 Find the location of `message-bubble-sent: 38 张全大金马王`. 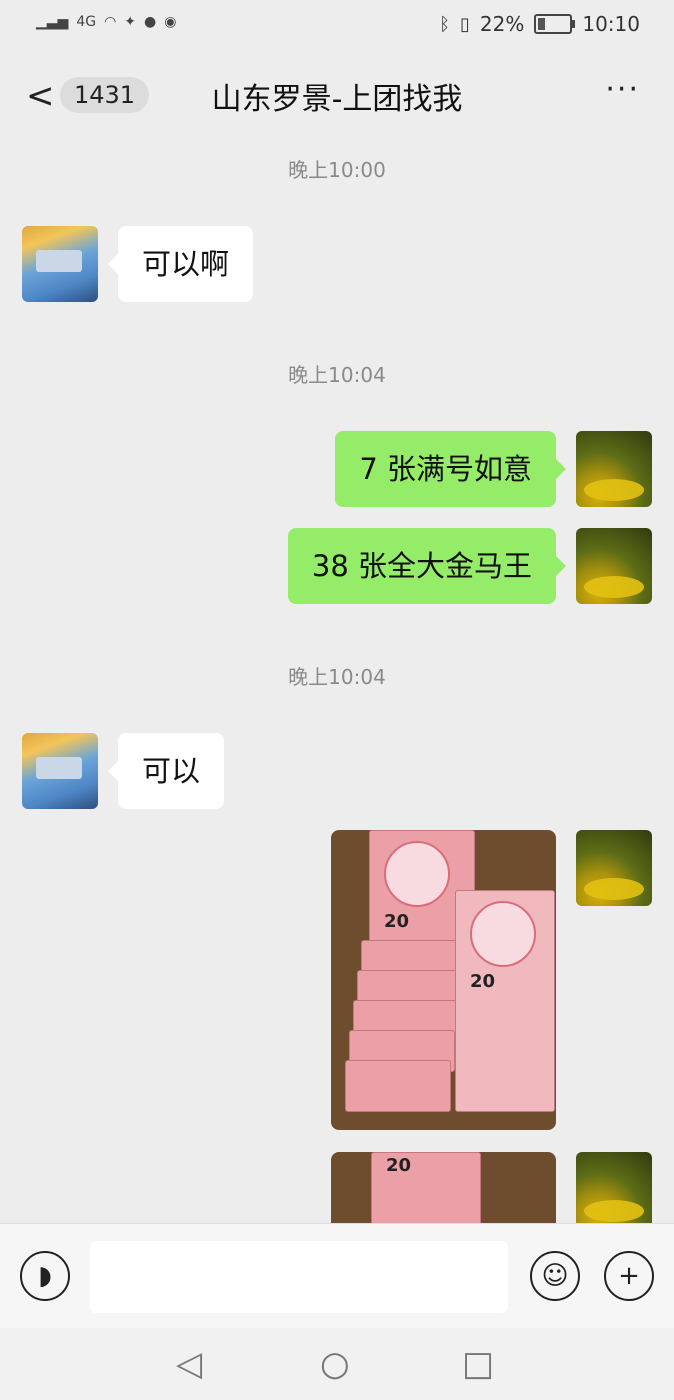

message-bubble-sent: 38 张全大金马王 is located at coordinates (427, 566).